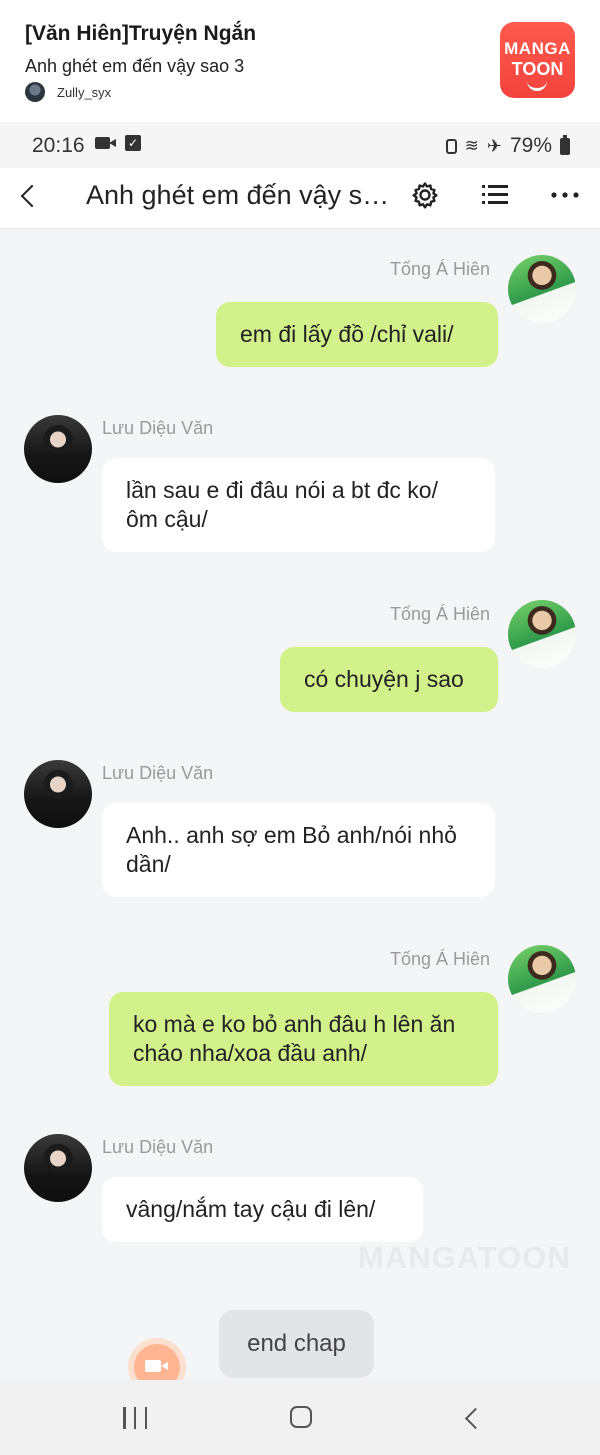 This screenshot has width=600, height=1455. I want to click on wifi-icon: ≋, so click(471, 145).